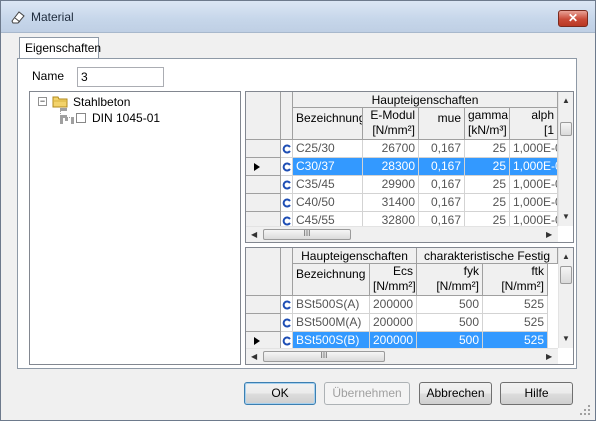 This screenshot has width=596, height=421. Describe the element at coordinates (328, 203) in the screenshot. I see `cell-bezeichnung: C40/50` at that location.